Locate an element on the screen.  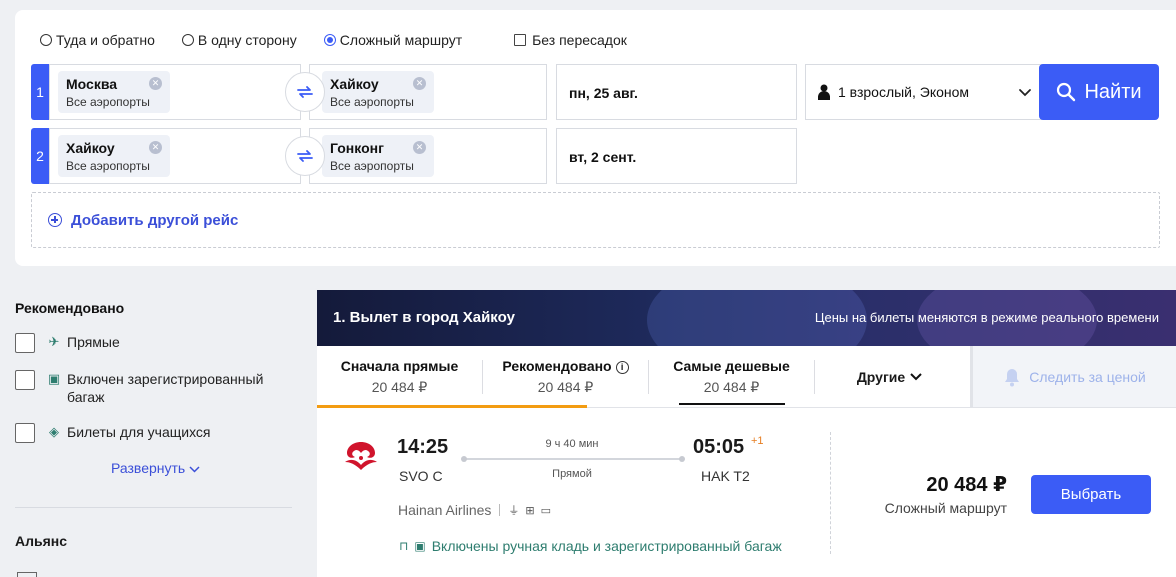
filter-baggage: ▣ Включен зарегистрированный багаж is located at coordinates (155, 388).